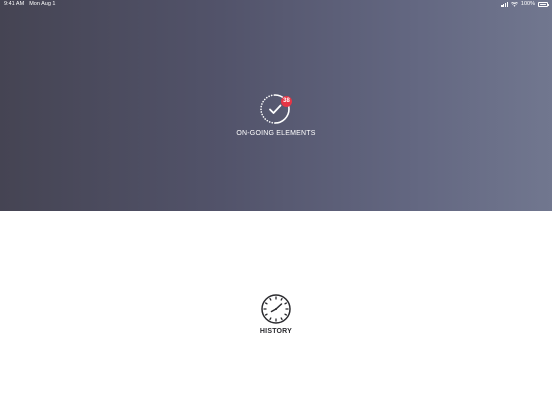 The height and width of the screenshot is (414, 552). I want to click on ongoing-elements-label: ON-GOING ELEMENTS, so click(276, 133).